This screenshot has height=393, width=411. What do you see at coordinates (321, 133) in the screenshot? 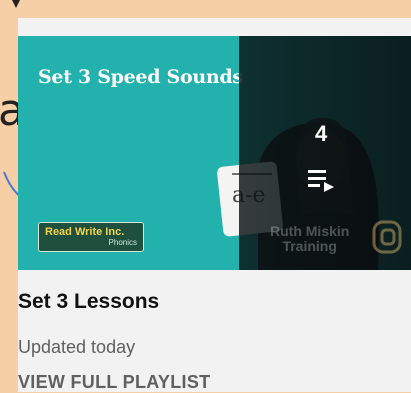
I see `video-count: 4` at bounding box center [321, 133].